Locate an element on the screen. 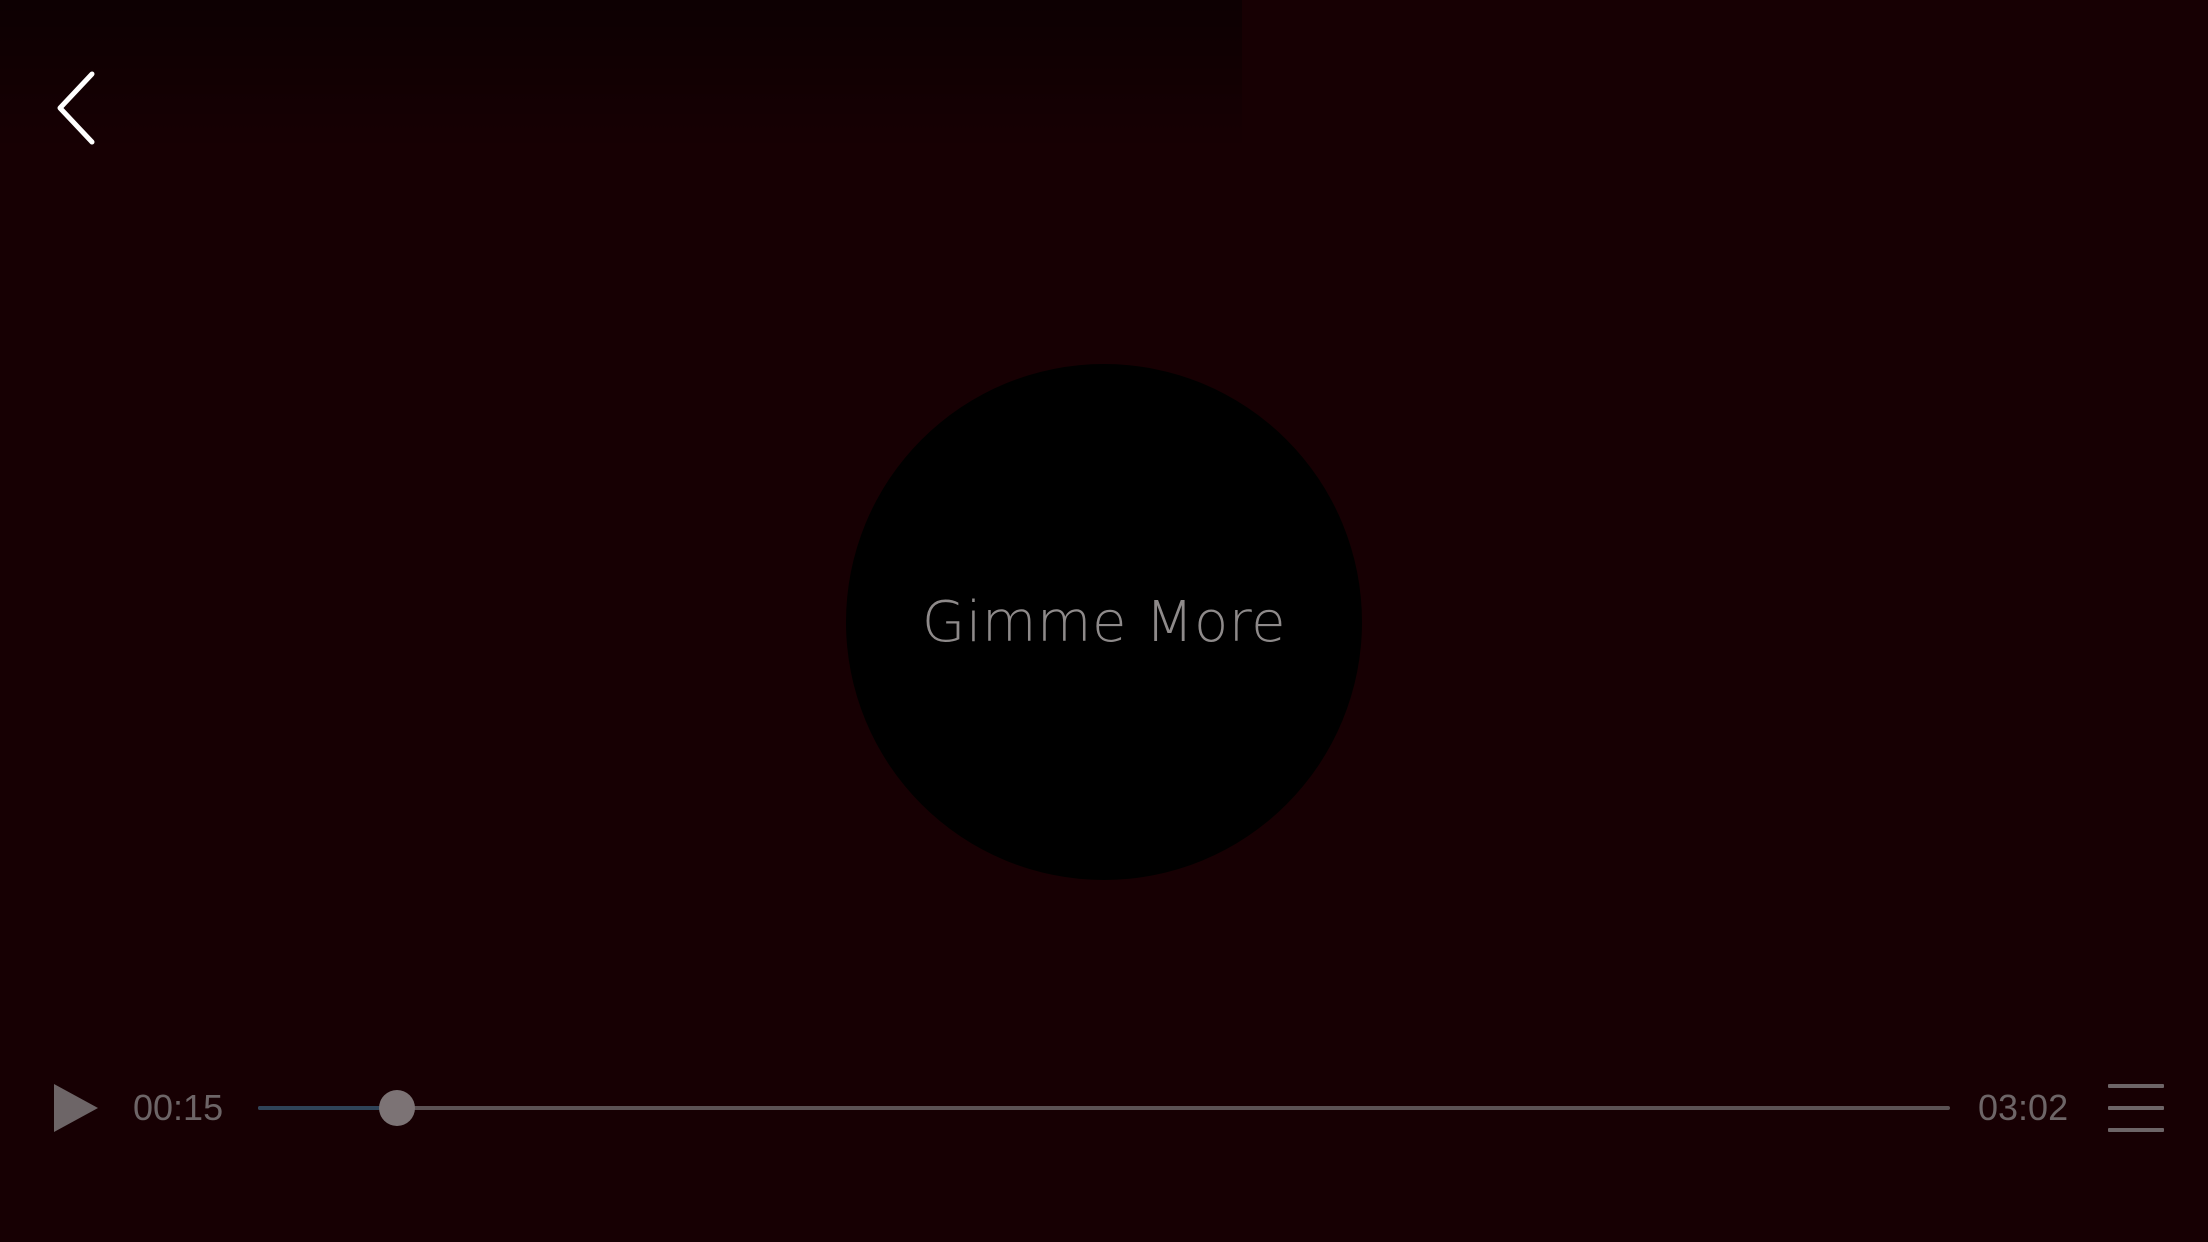  chevron-left-icon is located at coordinates (76, 107).